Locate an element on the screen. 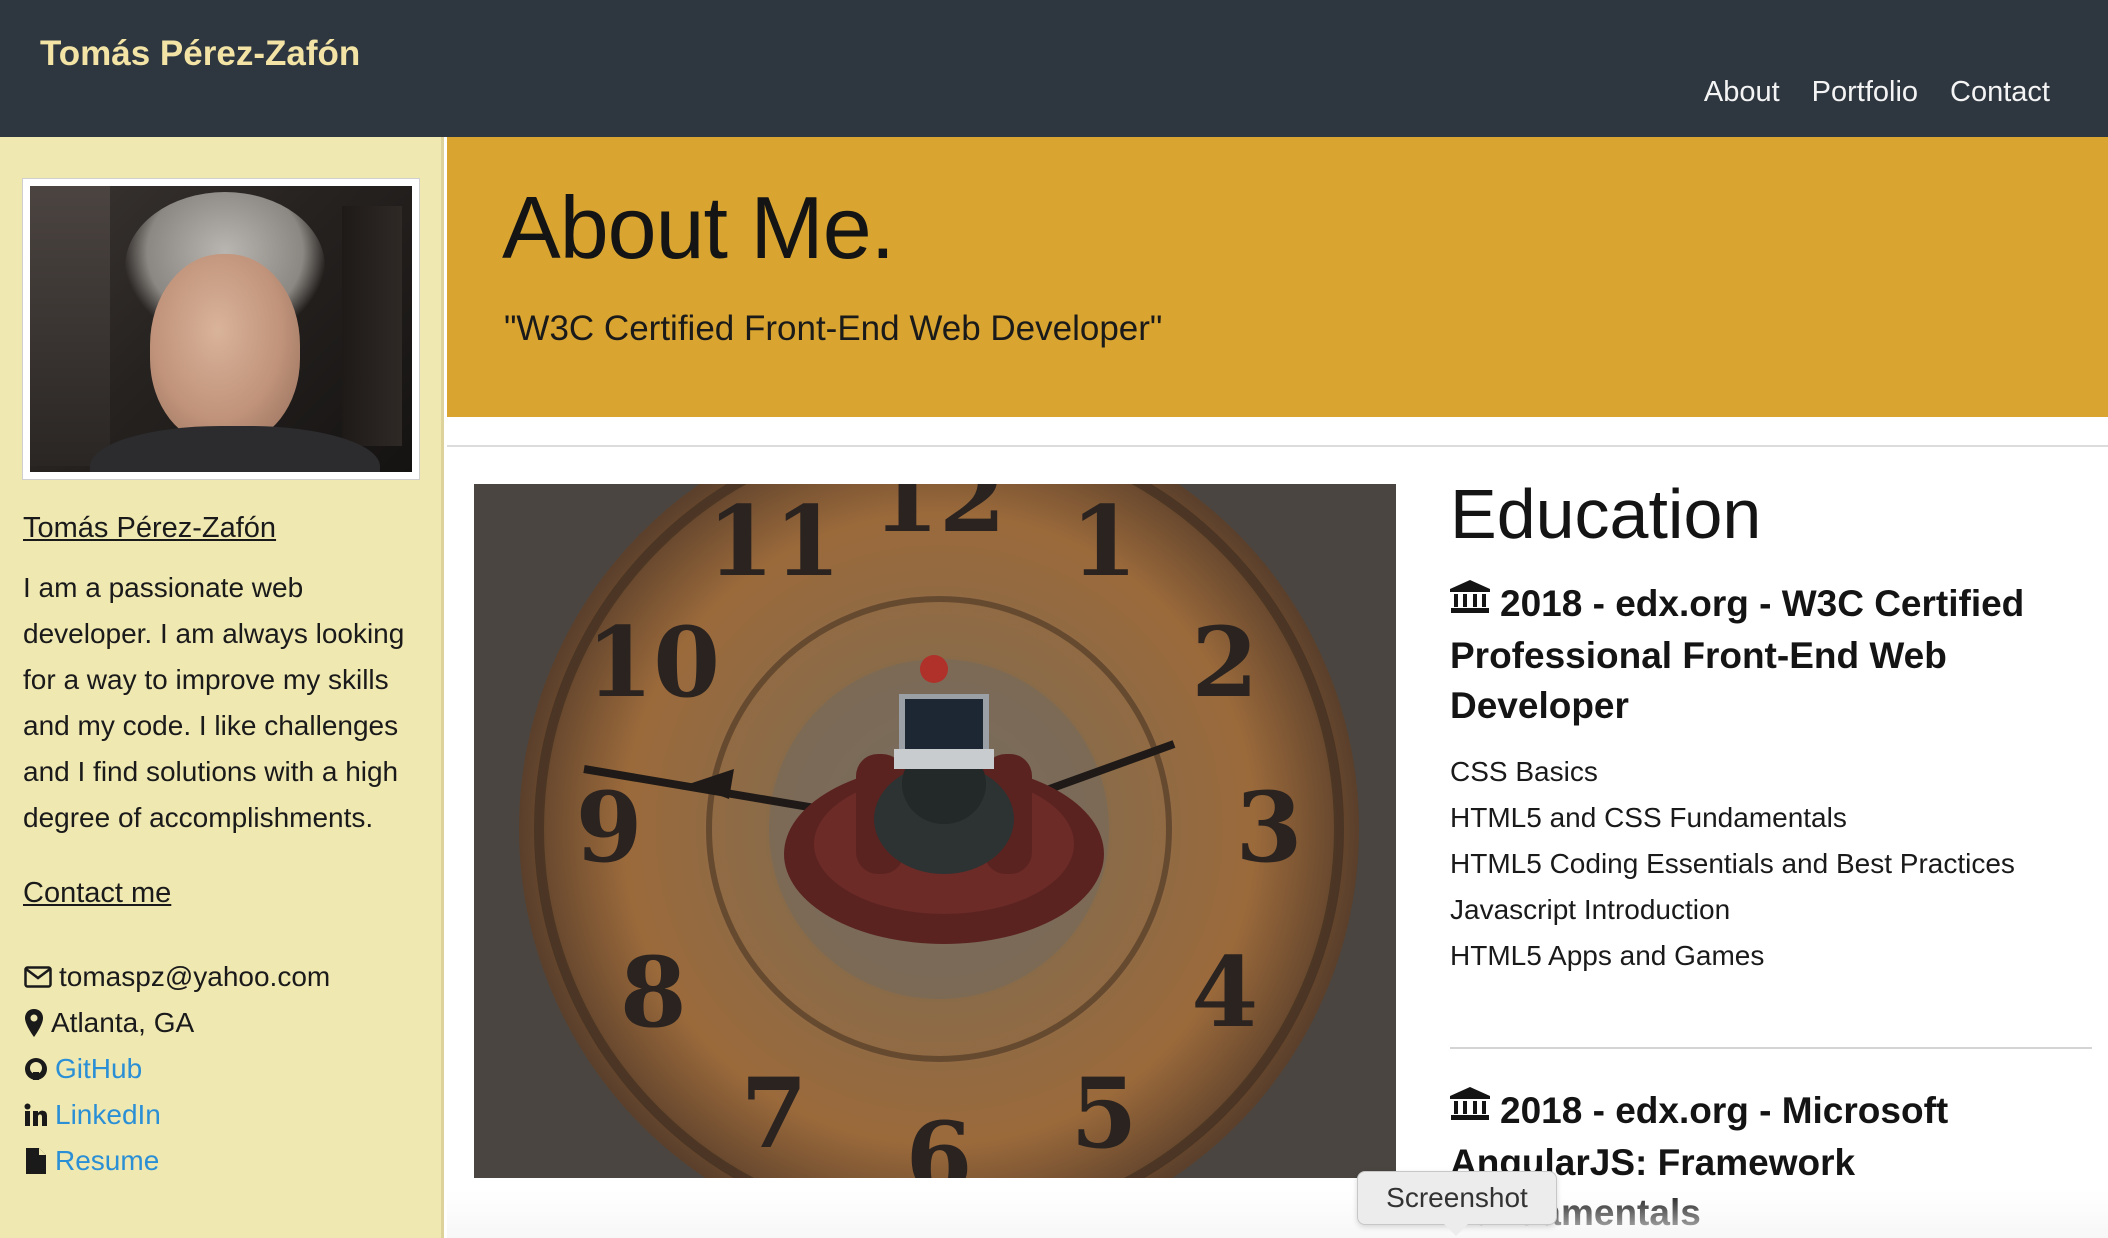 This screenshot has width=2108, height=1238. resume-item: Resume is located at coordinates (176, 1161).